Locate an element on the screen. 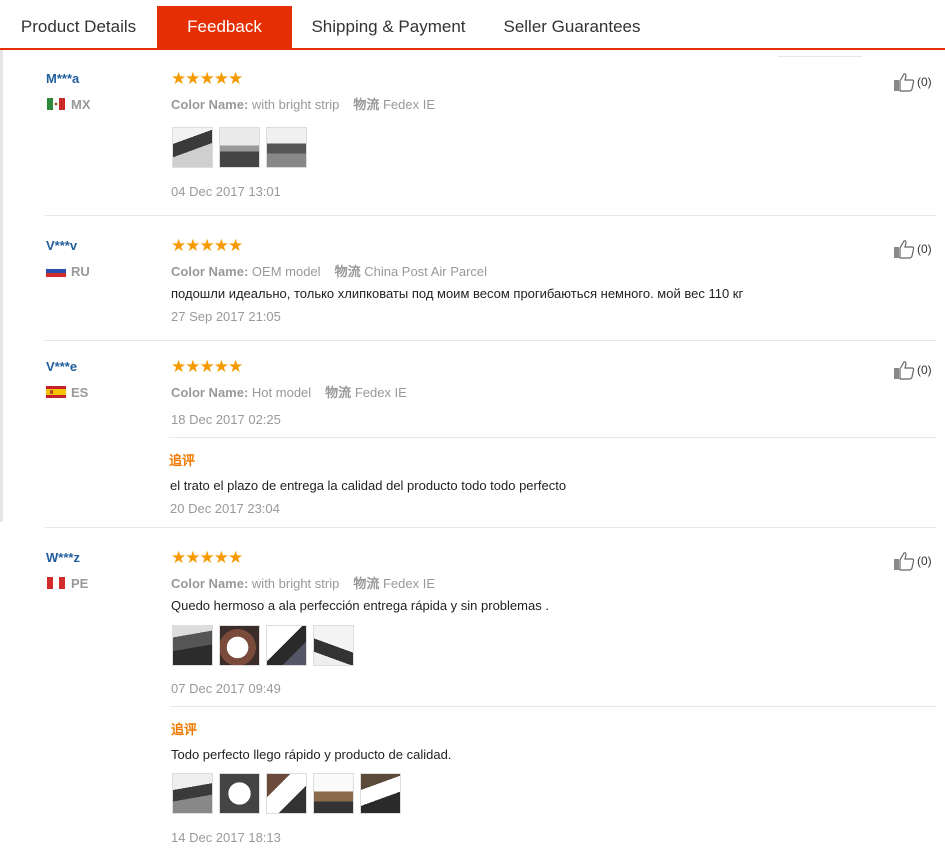  followup-photos is located at coordinates (286, 793).